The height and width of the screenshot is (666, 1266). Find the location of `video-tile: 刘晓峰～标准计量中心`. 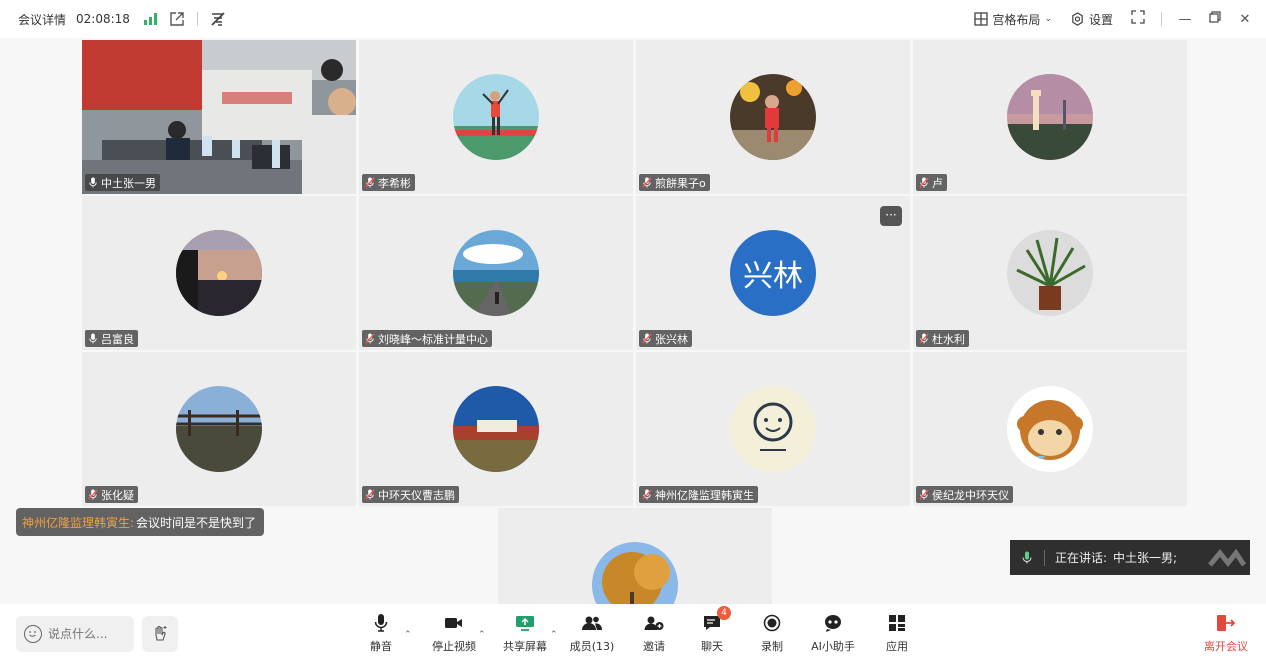

video-tile: 刘晓峰～标准计量中心 is located at coordinates (496, 273).